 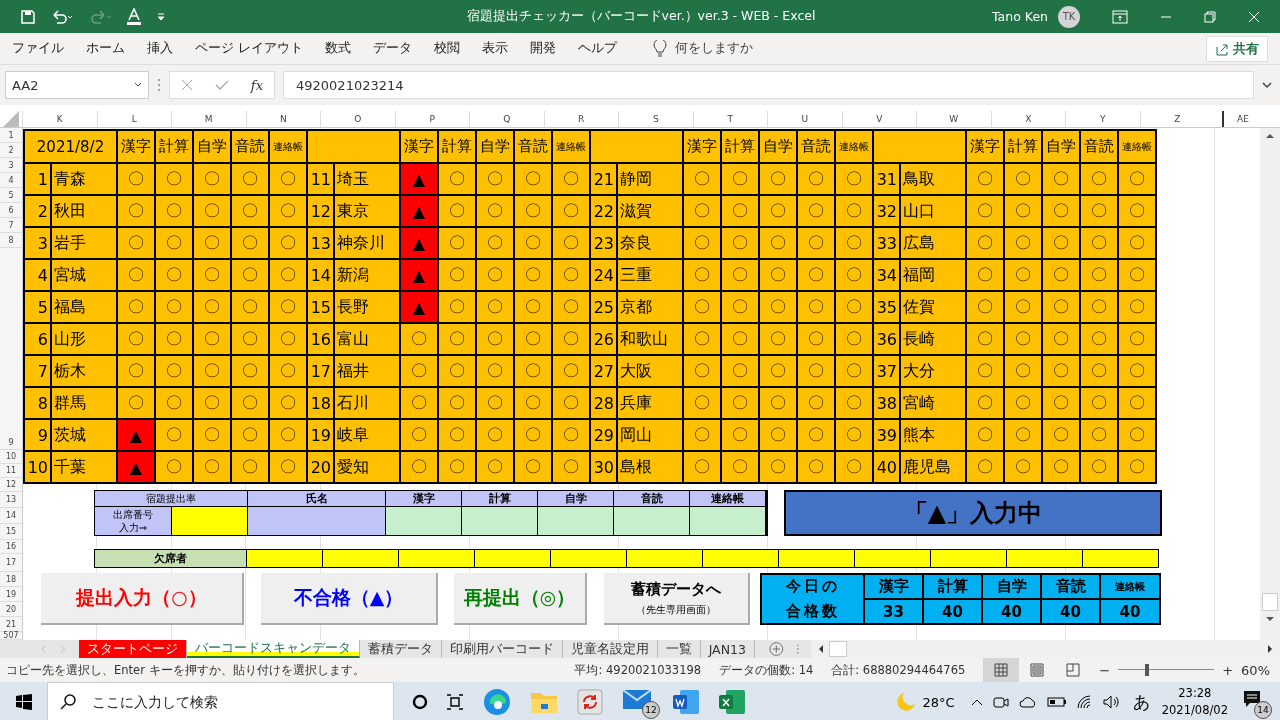 I want to click on tally-count: 40, so click(x=1070, y=611).